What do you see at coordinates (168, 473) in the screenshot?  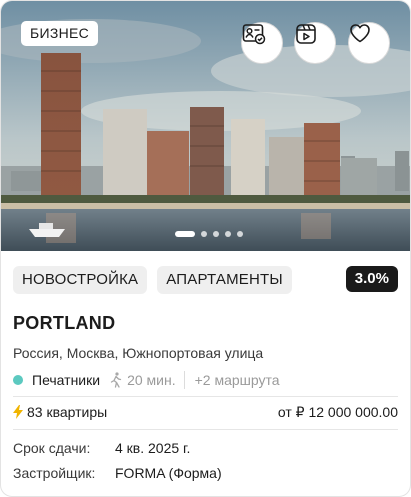 I see `developer-value: FORMA (Форма)` at bounding box center [168, 473].